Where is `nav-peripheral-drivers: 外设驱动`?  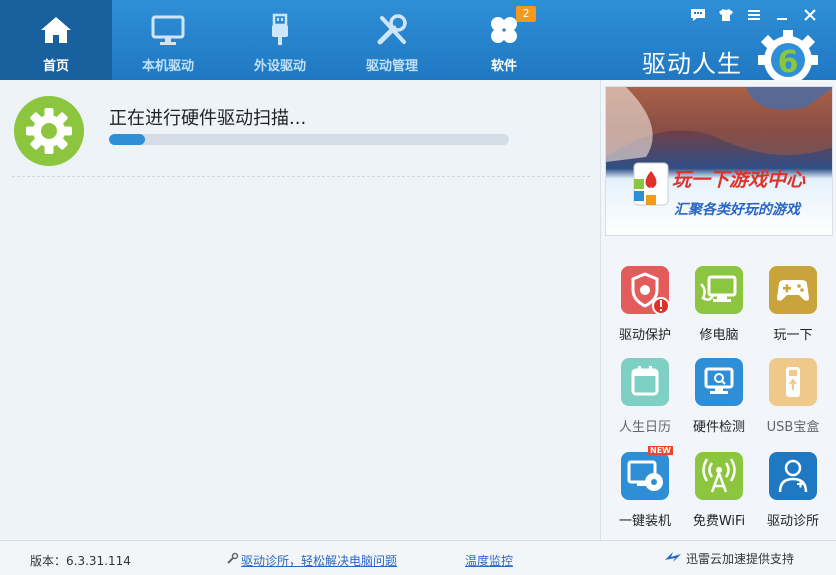
nav-peripheral-drivers: 外设驱动 is located at coordinates (280, 40).